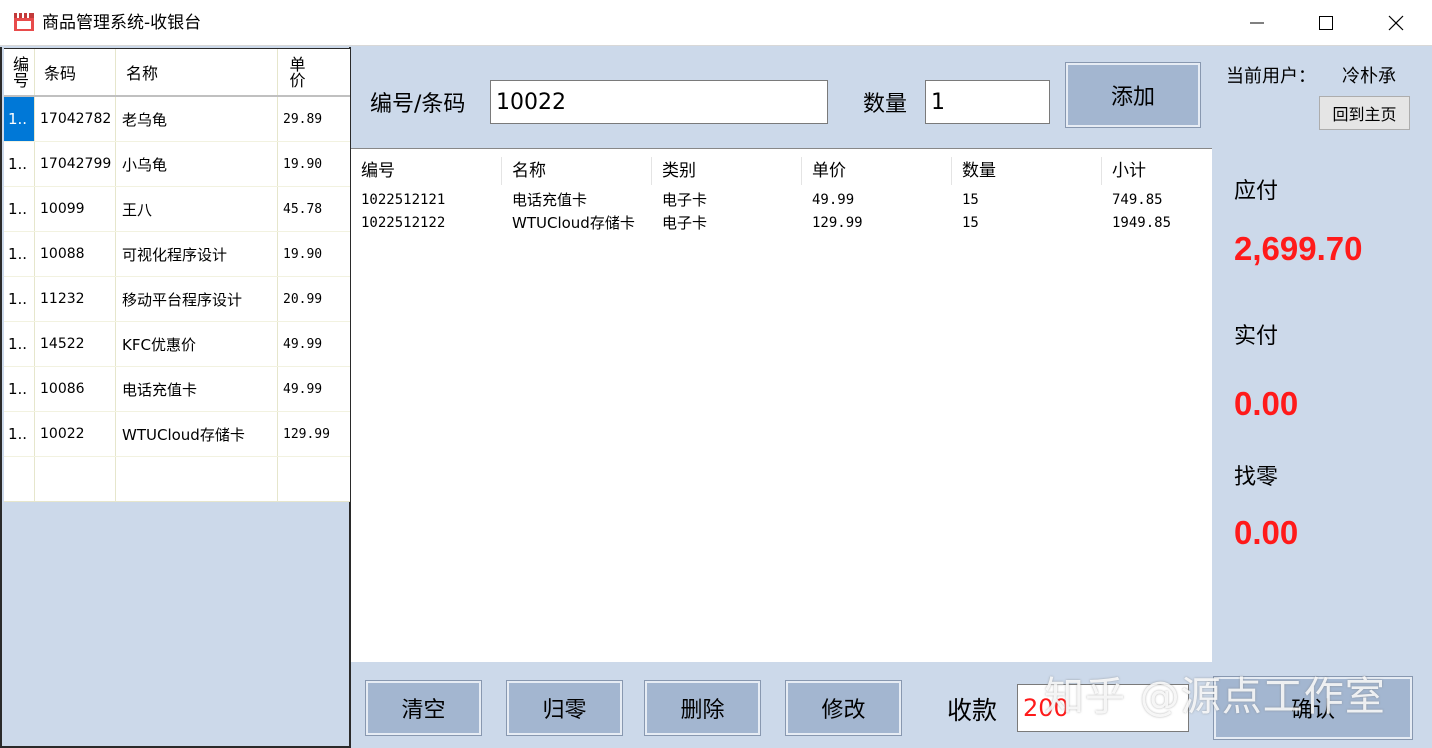 Image resolution: width=1432 pixels, height=748 pixels. Describe the element at coordinates (197, 344) in the screenshot. I see `cell-name: KFC优惠价` at that location.